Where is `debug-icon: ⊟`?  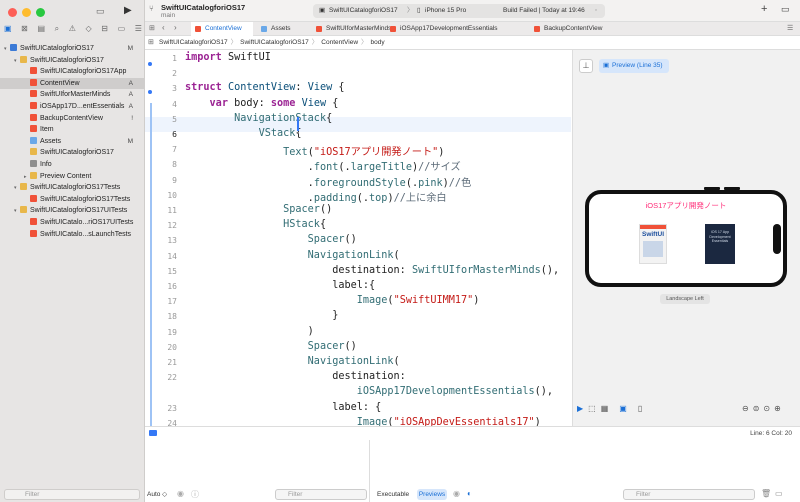
debug-icon: ⊟ is located at coordinates (104, 29).